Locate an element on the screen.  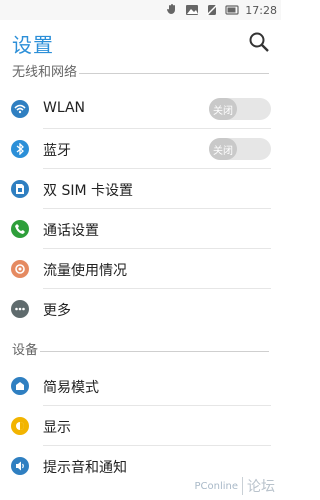
setting-item-bluetooth: 蓝牙 关闭 is located at coordinates (140, 149).